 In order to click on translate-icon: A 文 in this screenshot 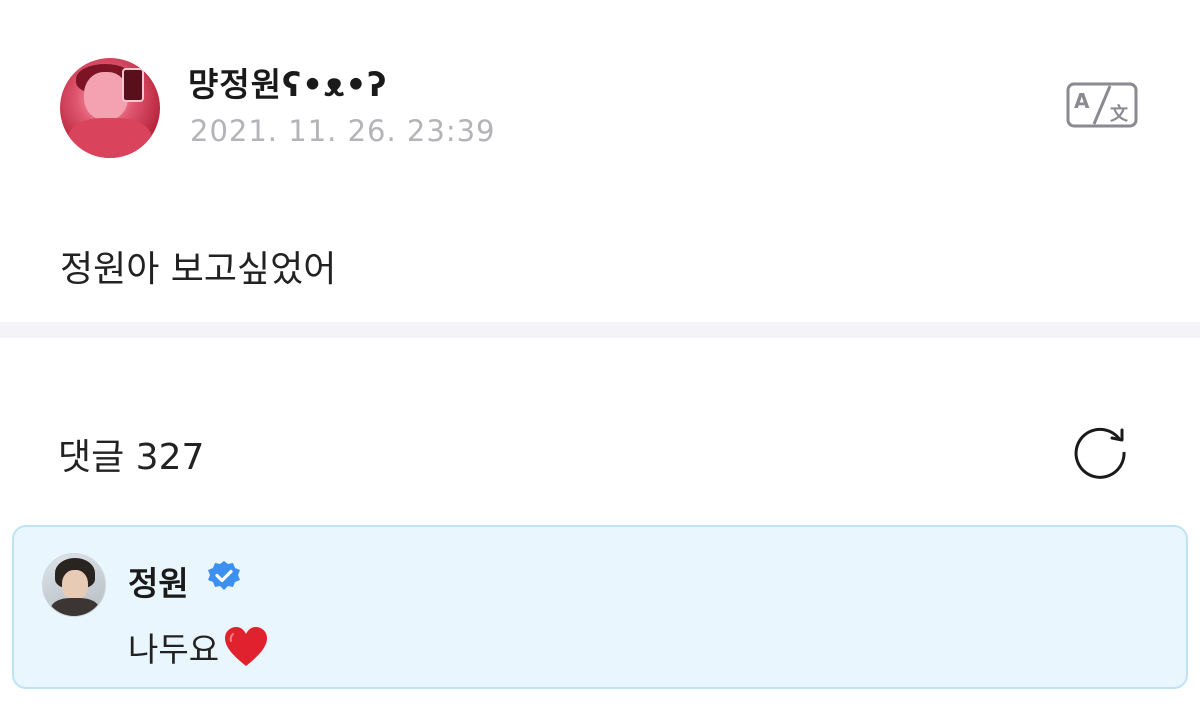, I will do `click(1102, 105)`.